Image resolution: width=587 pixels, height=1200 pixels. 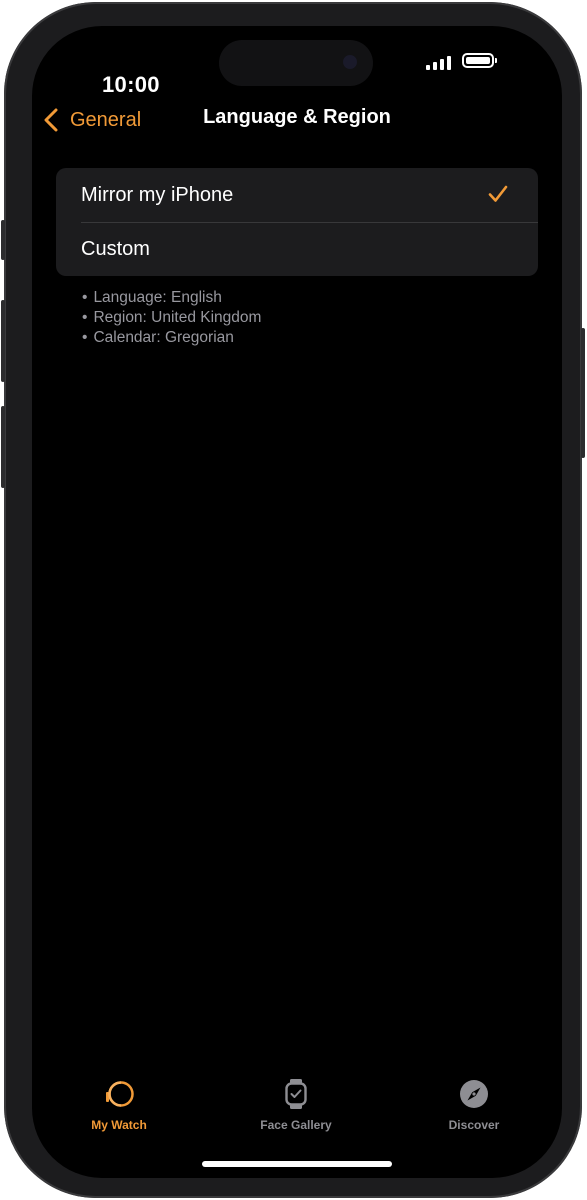 I want to click on tab-label: My Watch, so click(x=119, y=1125).